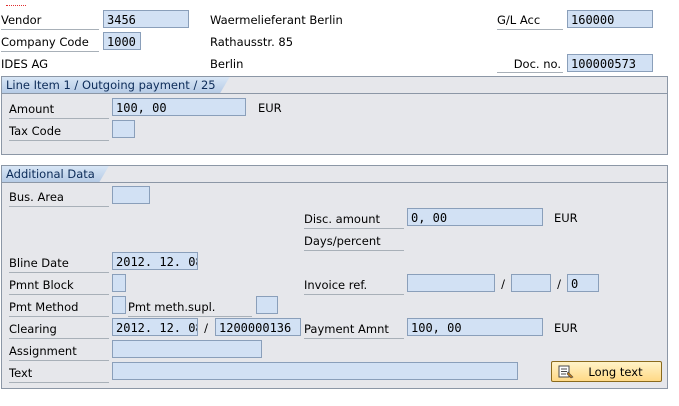 The height and width of the screenshot is (406, 679). I want to click on invoice-ref-item-field: 0, so click(583, 283).